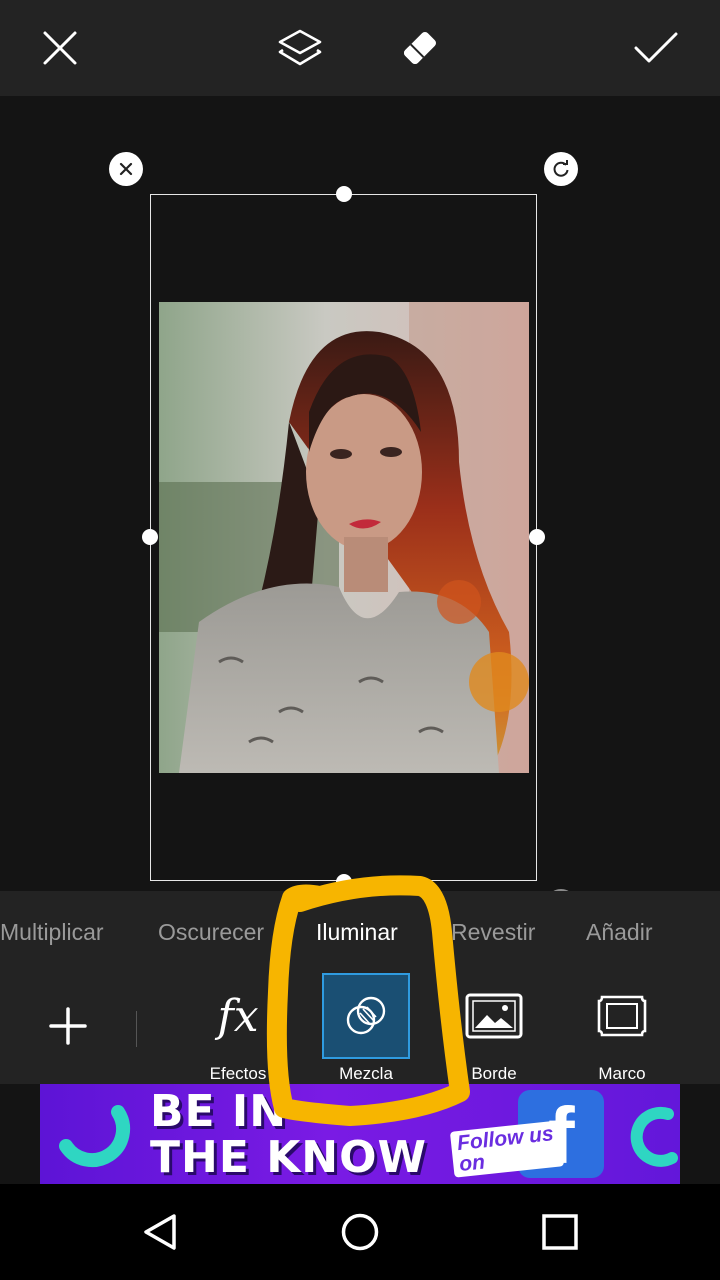 This screenshot has height=1280, width=720. Describe the element at coordinates (366, 1073) in the screenshot. I see `tool-label: Mezcla` at that location.